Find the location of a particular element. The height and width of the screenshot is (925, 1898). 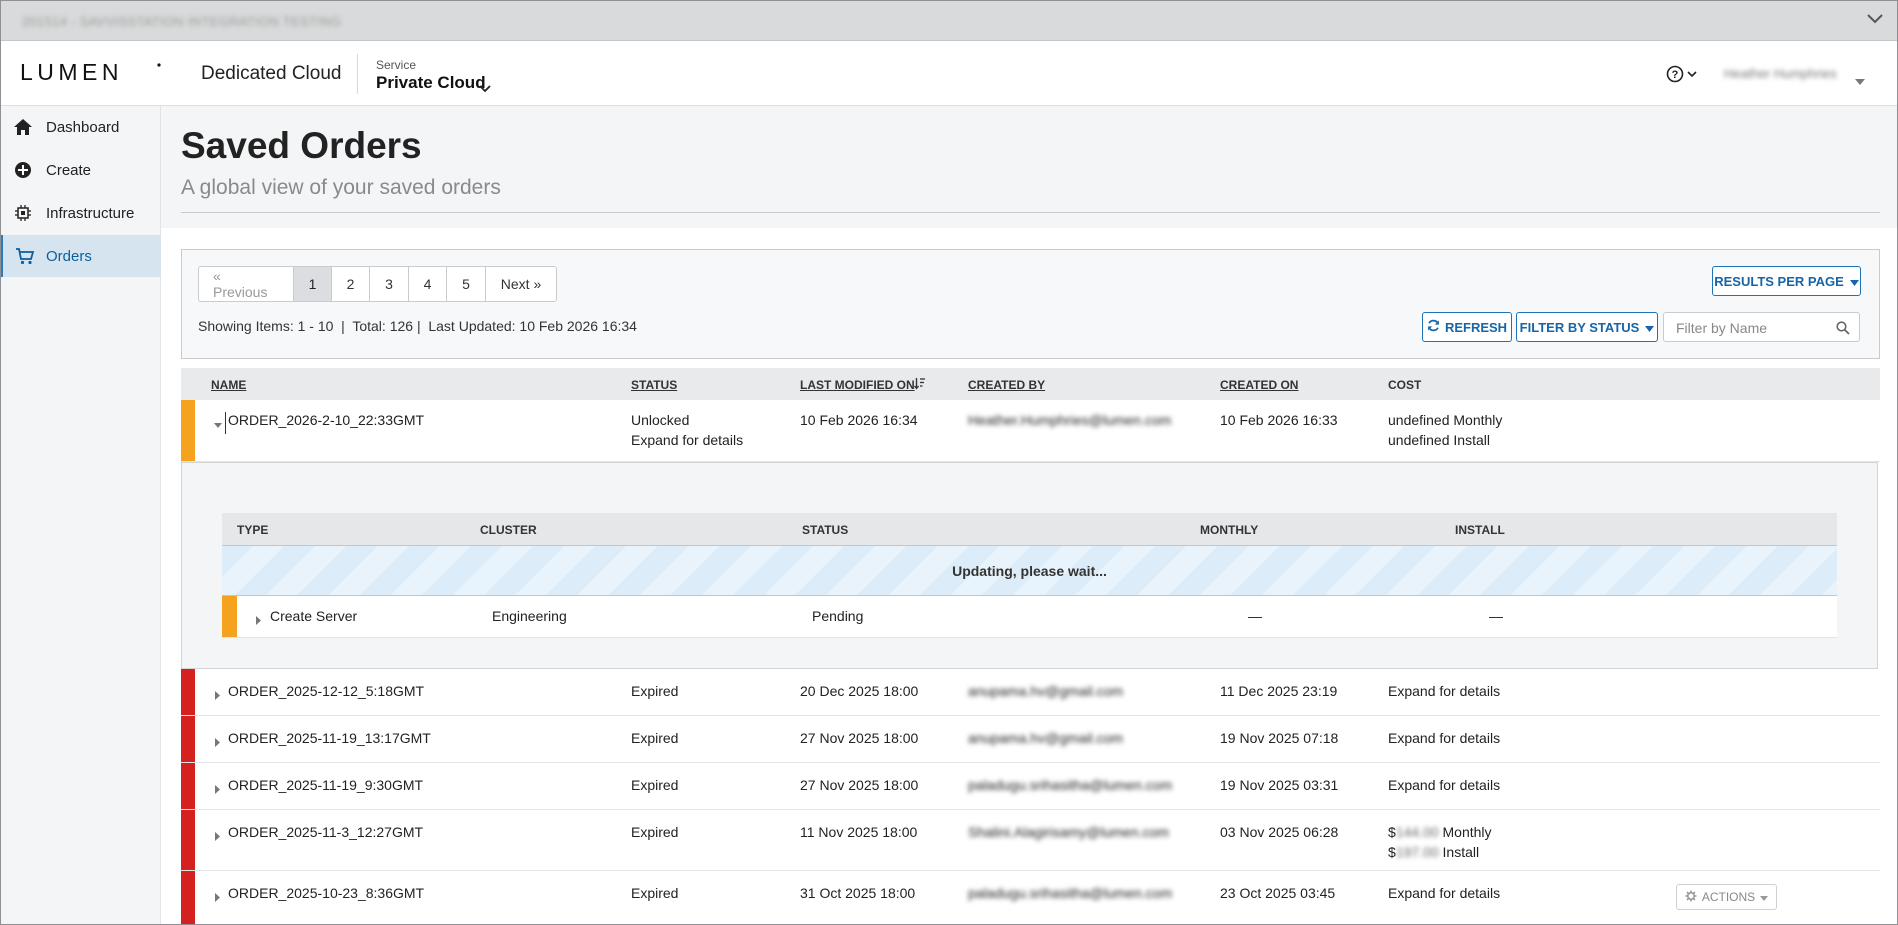

order-name: ORDER_2025-11-19_13:17GMT is located at coordinates (329, 738).